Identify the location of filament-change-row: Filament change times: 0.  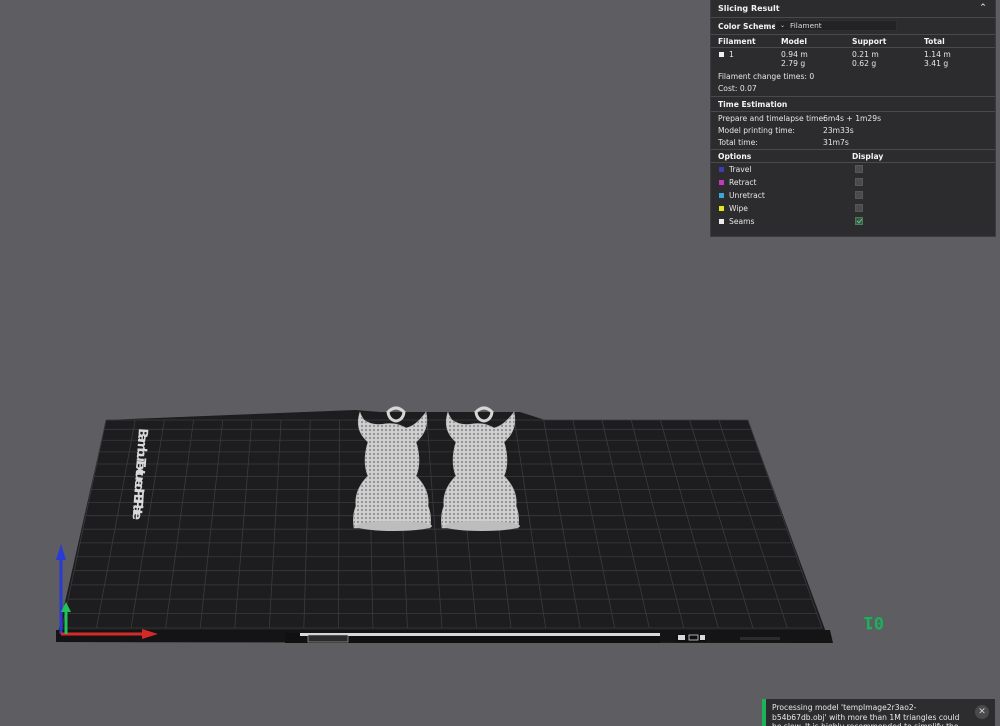
(853, 76).